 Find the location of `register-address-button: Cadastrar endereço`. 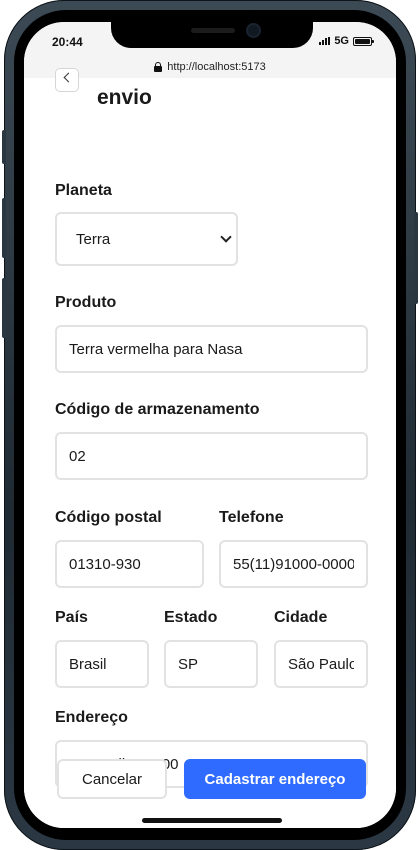

register-address-button: Cadastrar endereço is located at coordinates (275, 779).